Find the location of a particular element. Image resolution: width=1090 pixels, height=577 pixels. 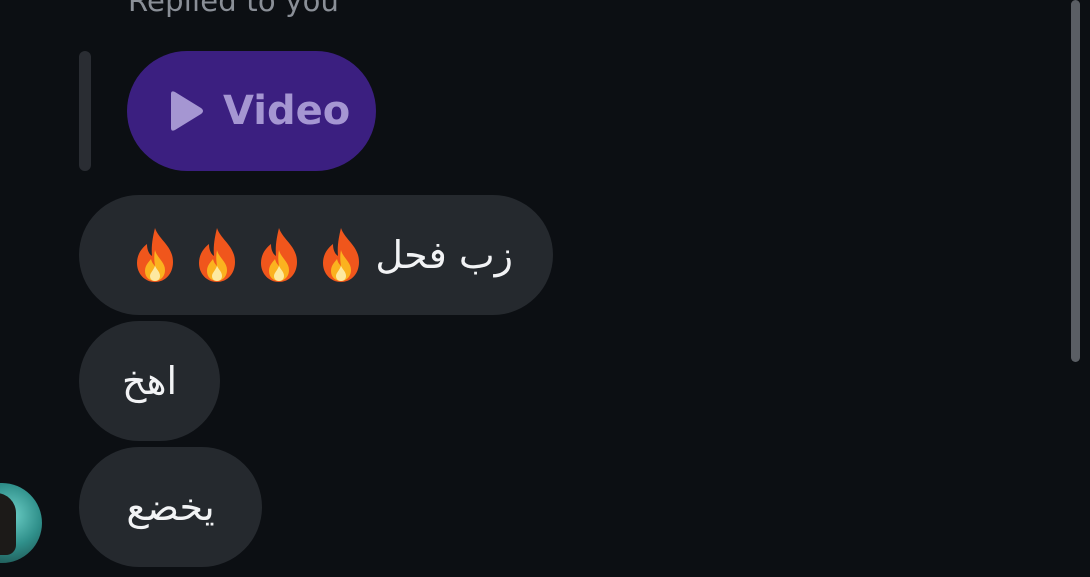

reply-caption: Replied to you is located at coordinates (234, 9).